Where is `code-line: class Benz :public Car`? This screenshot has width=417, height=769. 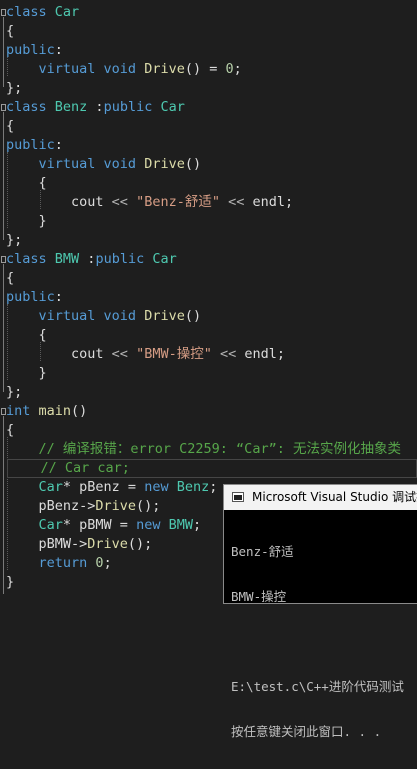 code-line: class Benz :public Car is located at coordinates (95, 107).